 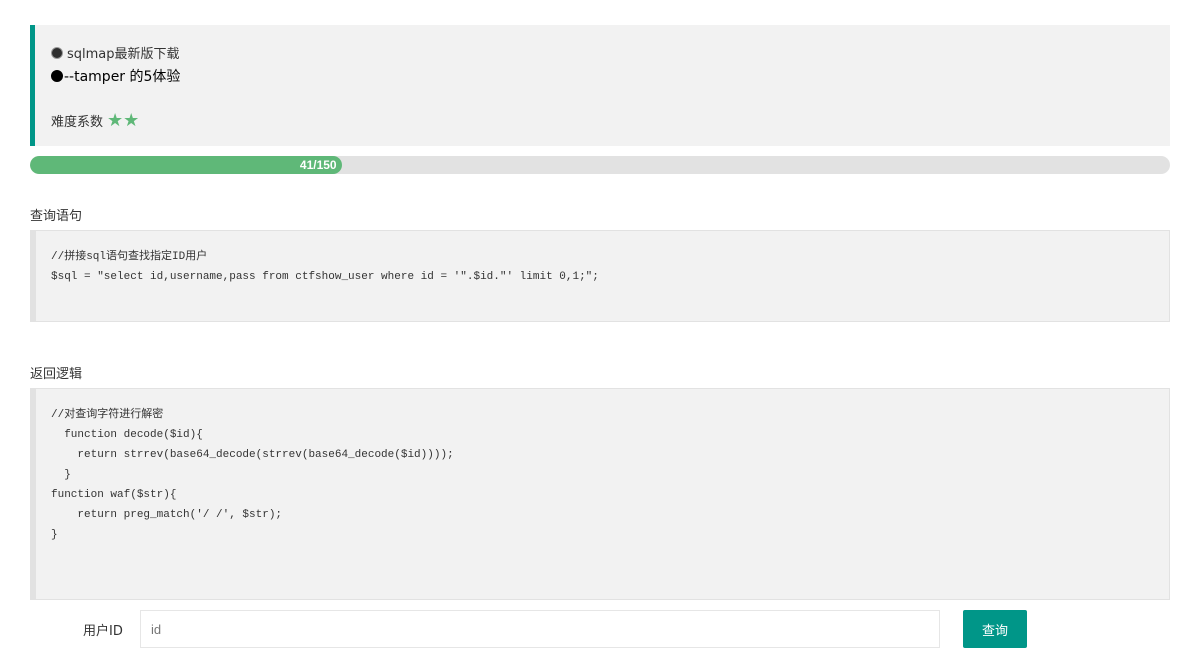 I want to click on return-section-title: 返回逻辑, so click(x=56, y=374).